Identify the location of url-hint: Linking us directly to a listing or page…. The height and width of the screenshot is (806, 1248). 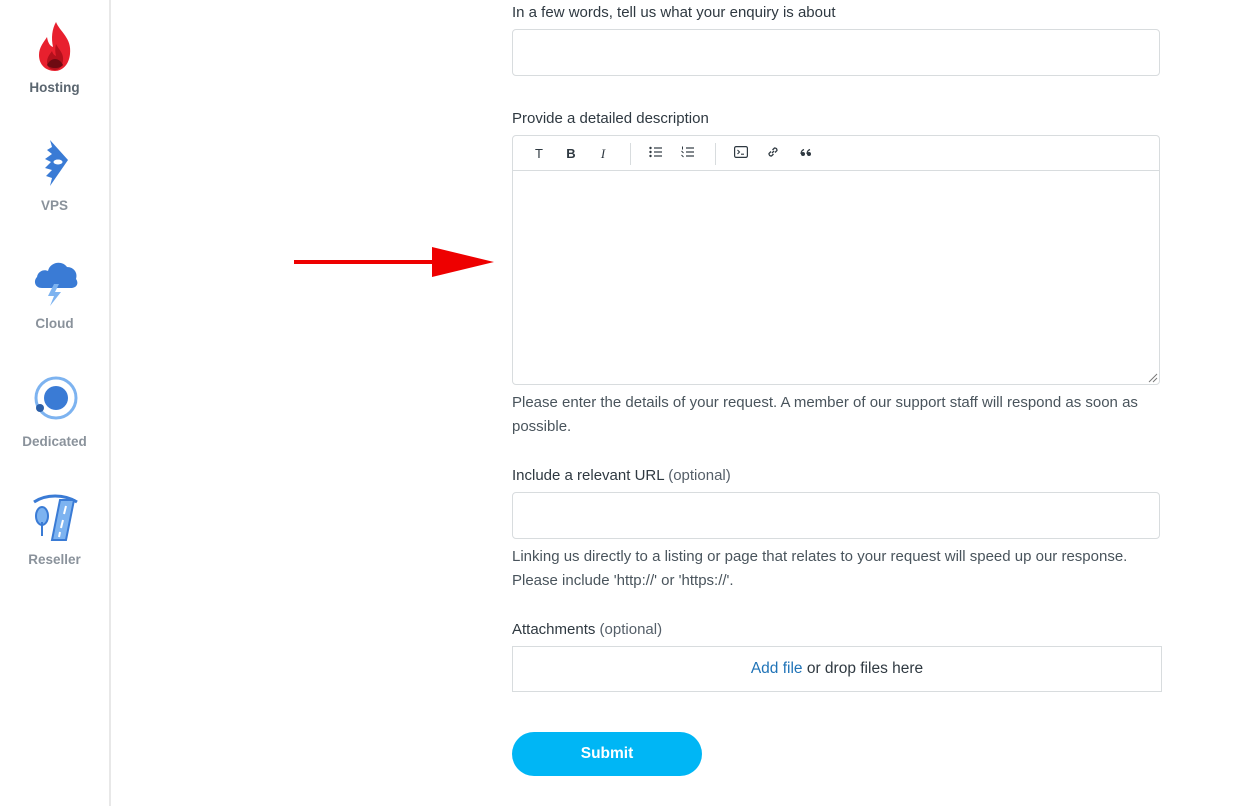
(820, 568).